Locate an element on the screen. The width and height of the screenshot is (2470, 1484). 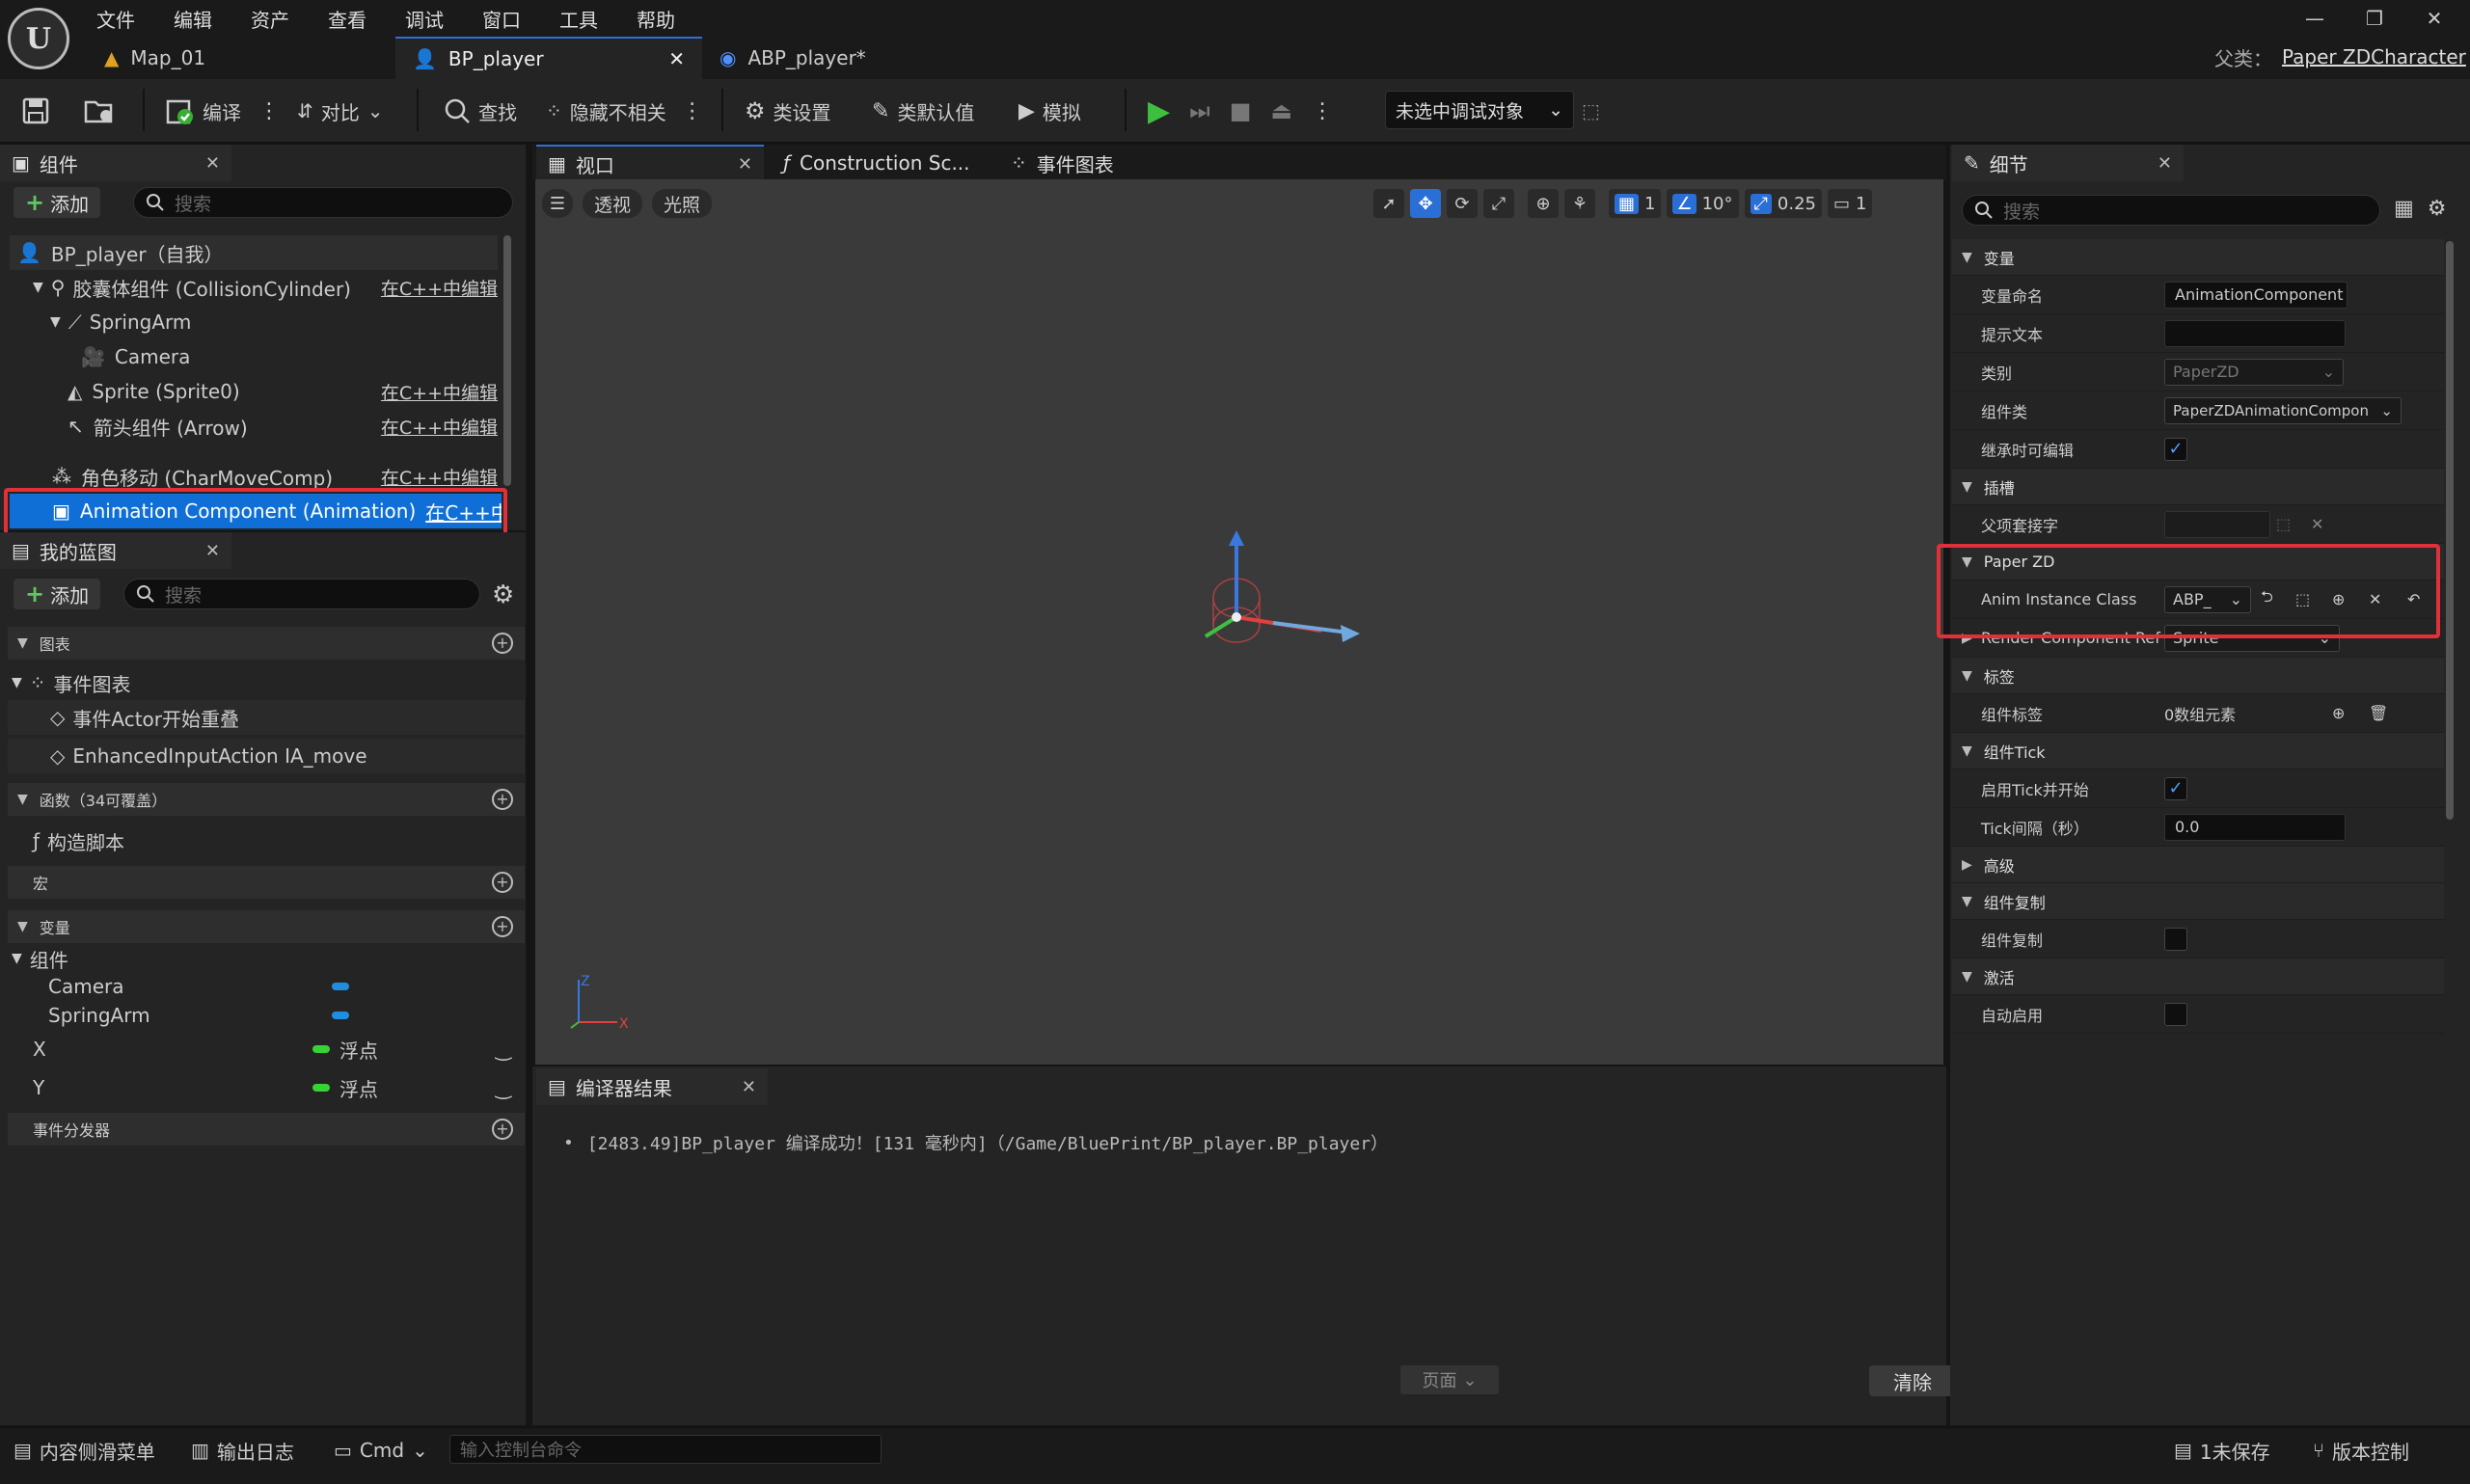
event-item: ◇ 事件Actor开始重叠 is located at coordinates (266, 717).